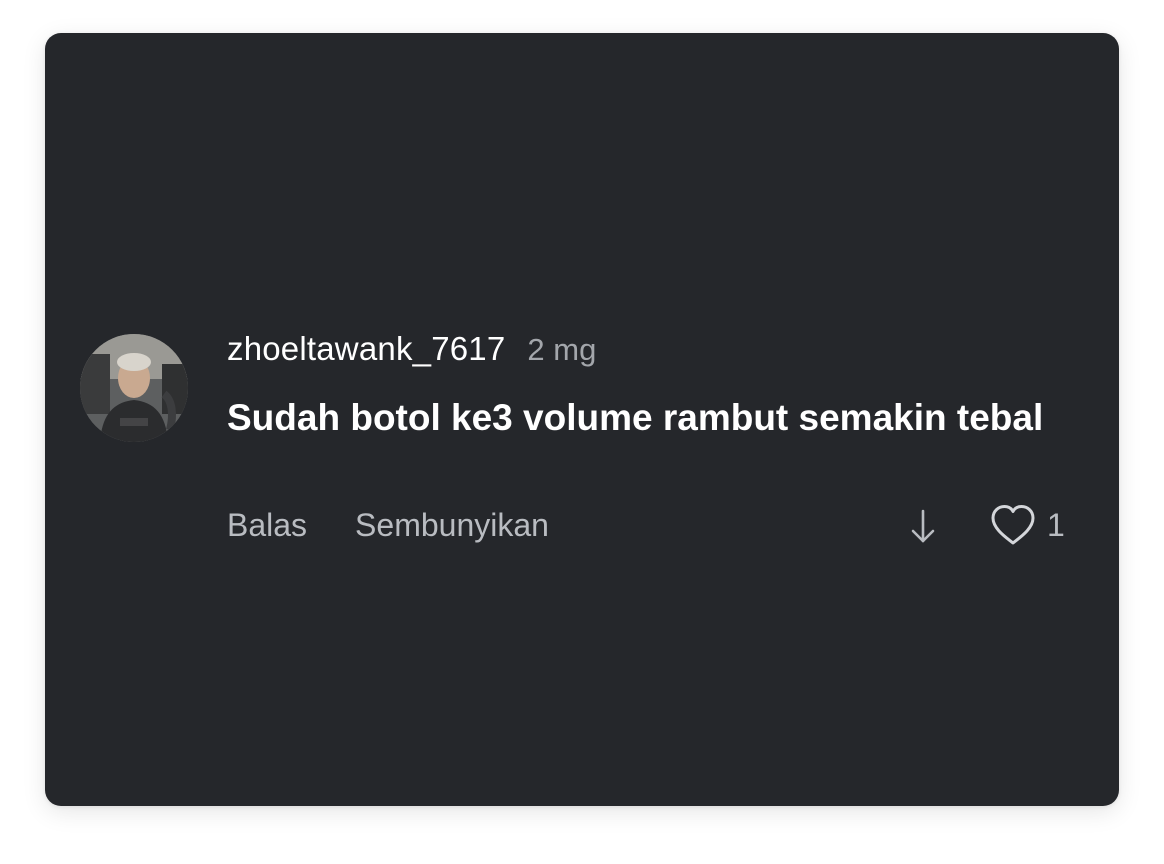  Describe the element at coordinates (267, 525) in the screenshot. I see `reply-button: Balas` at that location.